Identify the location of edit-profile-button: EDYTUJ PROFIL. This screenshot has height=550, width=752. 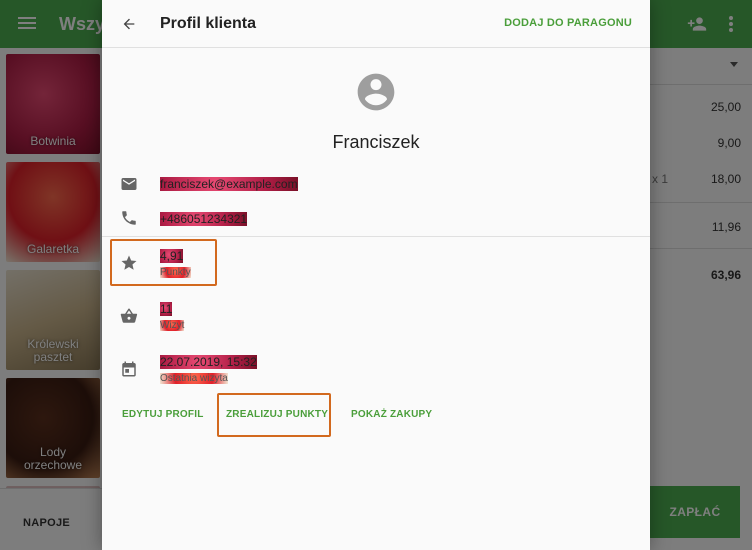
(163, 414).